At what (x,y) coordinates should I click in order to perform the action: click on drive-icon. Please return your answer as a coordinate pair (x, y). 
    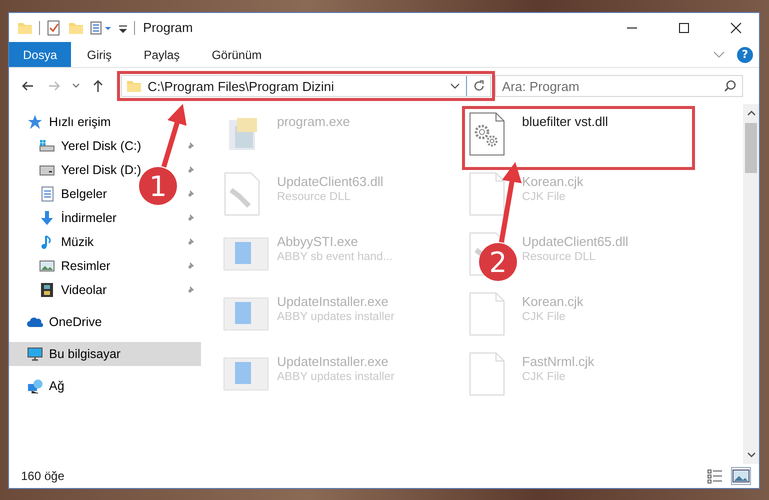
    Looking at the image, I should click on (47, 146).